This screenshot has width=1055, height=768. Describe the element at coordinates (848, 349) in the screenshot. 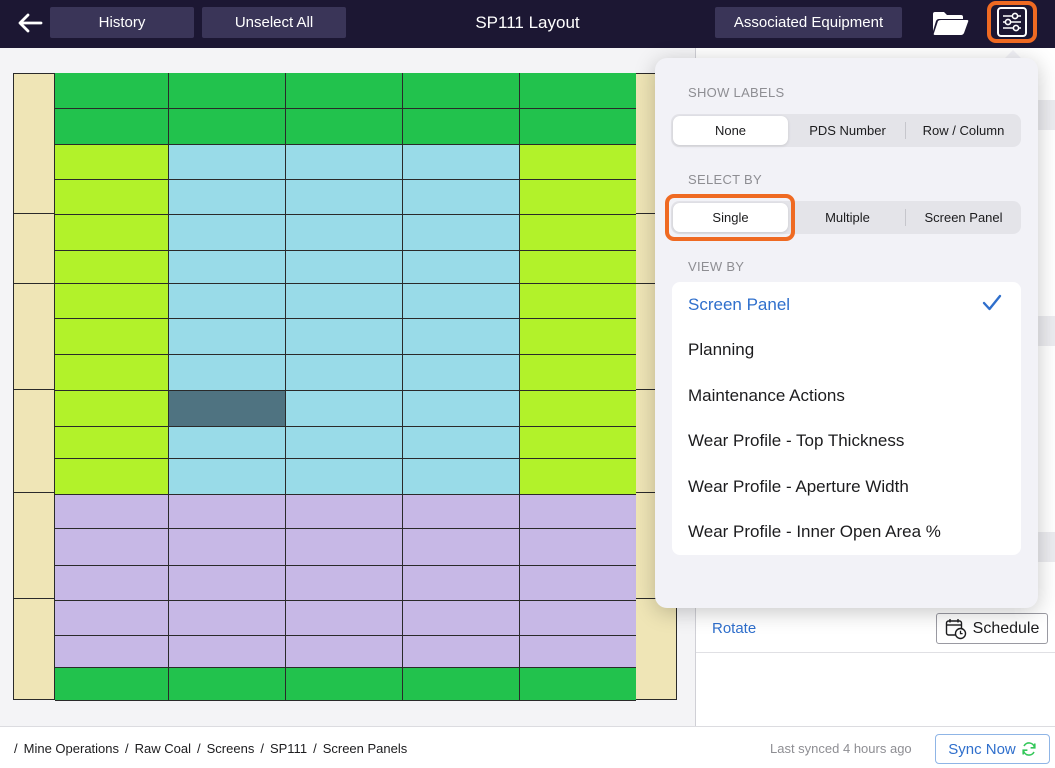

I see `view-by-planning: Planning` at that location.